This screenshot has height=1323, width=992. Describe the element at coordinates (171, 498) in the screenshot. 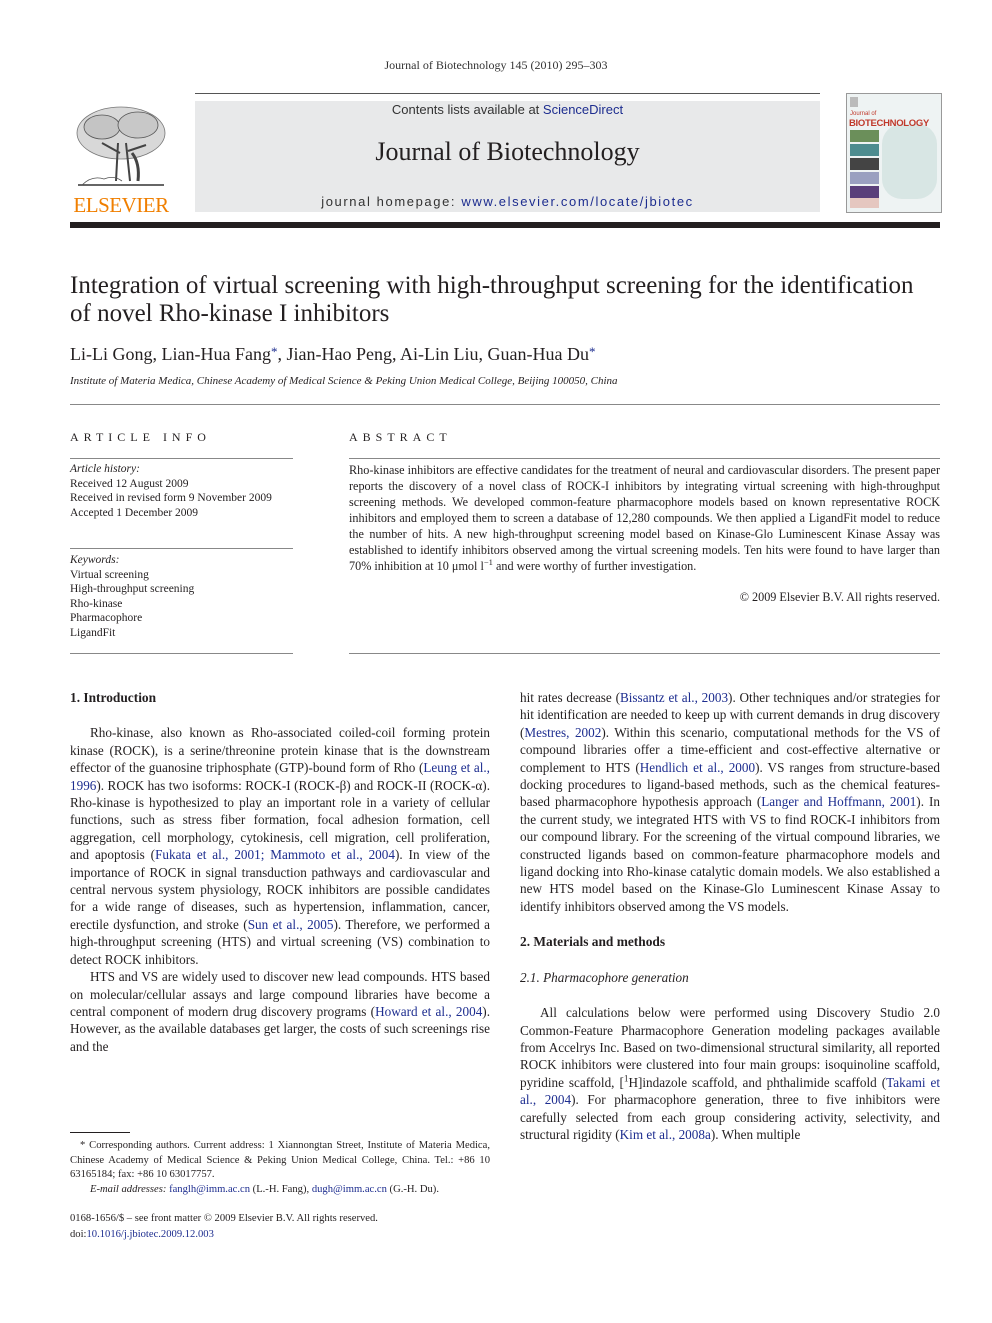

I see `history-revised: Received in revised form 9 November 2009` at that location.